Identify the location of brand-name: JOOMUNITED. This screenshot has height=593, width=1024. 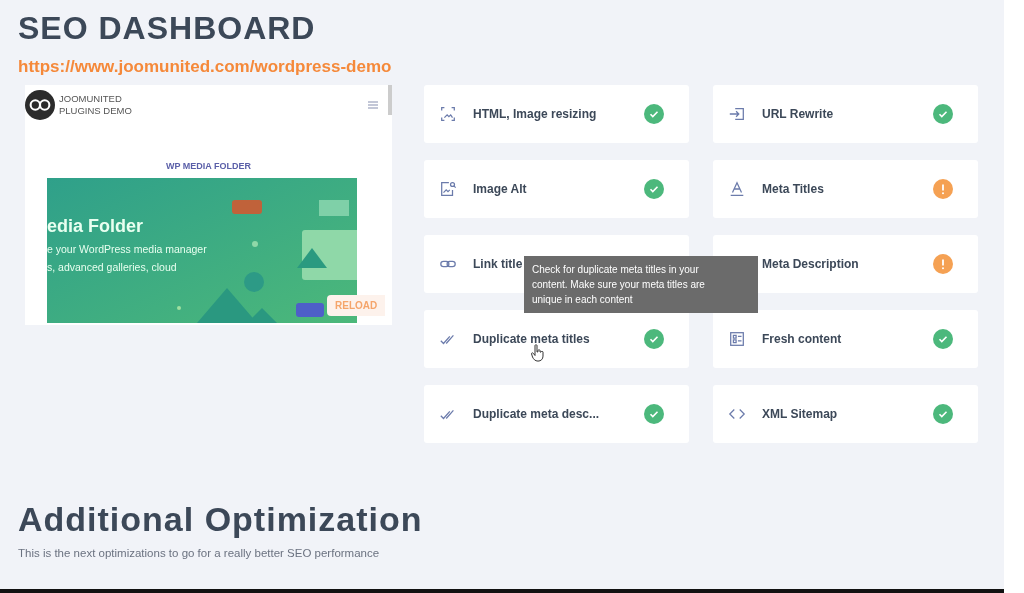
(91, 99).